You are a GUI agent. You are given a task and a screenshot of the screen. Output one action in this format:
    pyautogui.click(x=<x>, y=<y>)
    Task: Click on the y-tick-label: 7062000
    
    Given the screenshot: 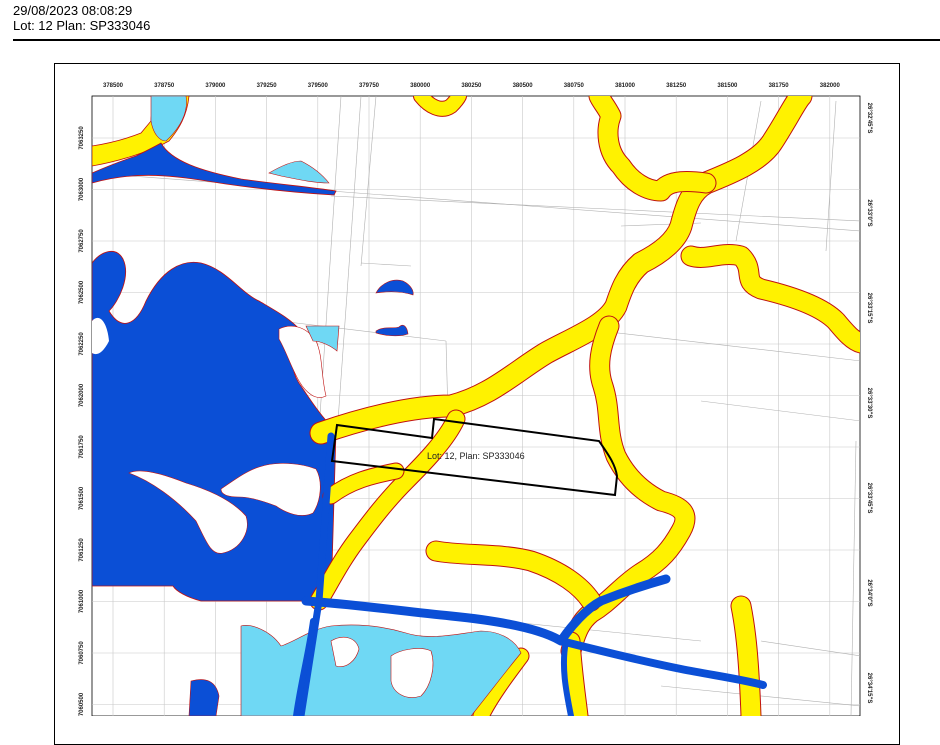 What is the action you would take?
    pyautogui.click(x=82, y=395)
    